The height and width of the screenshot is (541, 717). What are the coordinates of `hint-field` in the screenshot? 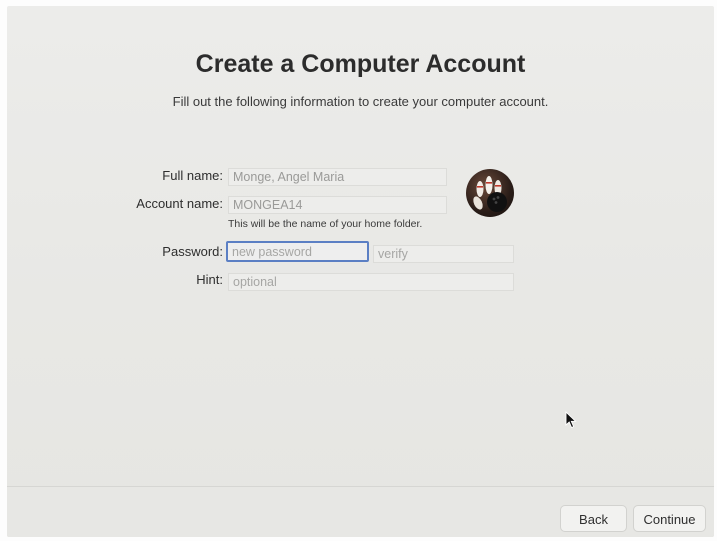 It's located at (371, 282).